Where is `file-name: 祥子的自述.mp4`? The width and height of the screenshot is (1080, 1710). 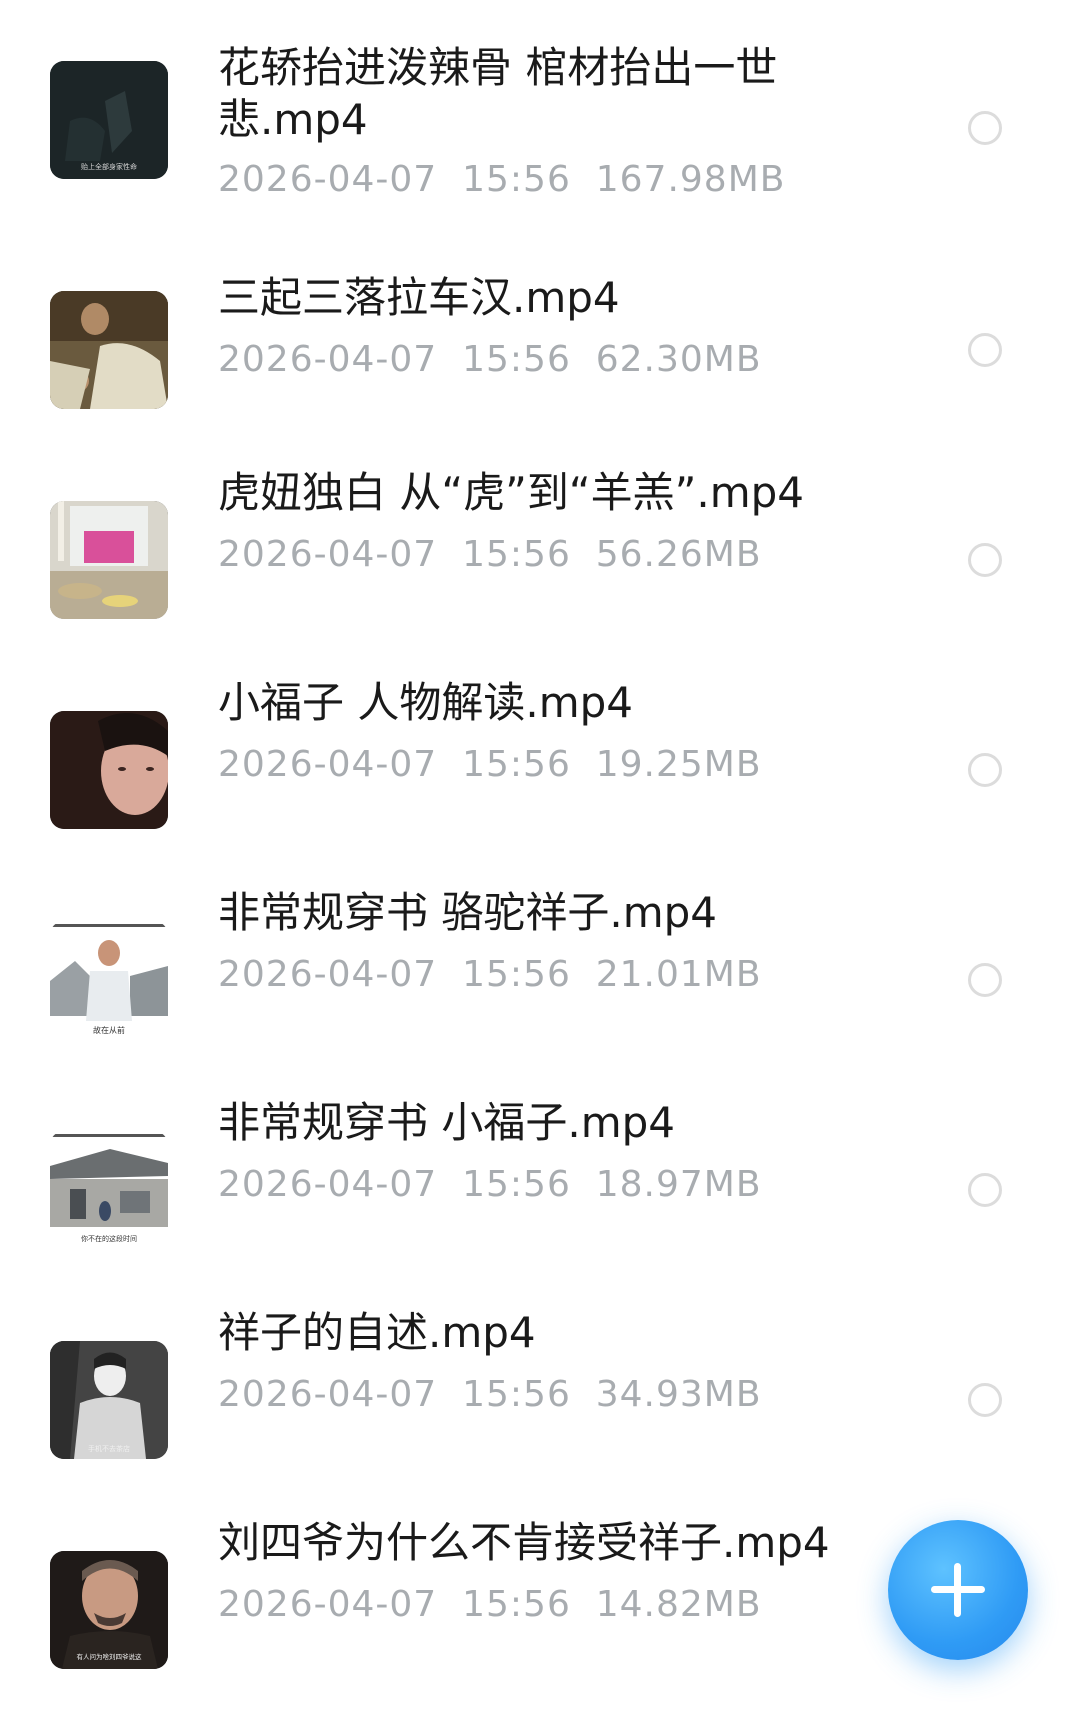
file-name: 祥子的自述.mp4 is located at coordinates (377, 1332).